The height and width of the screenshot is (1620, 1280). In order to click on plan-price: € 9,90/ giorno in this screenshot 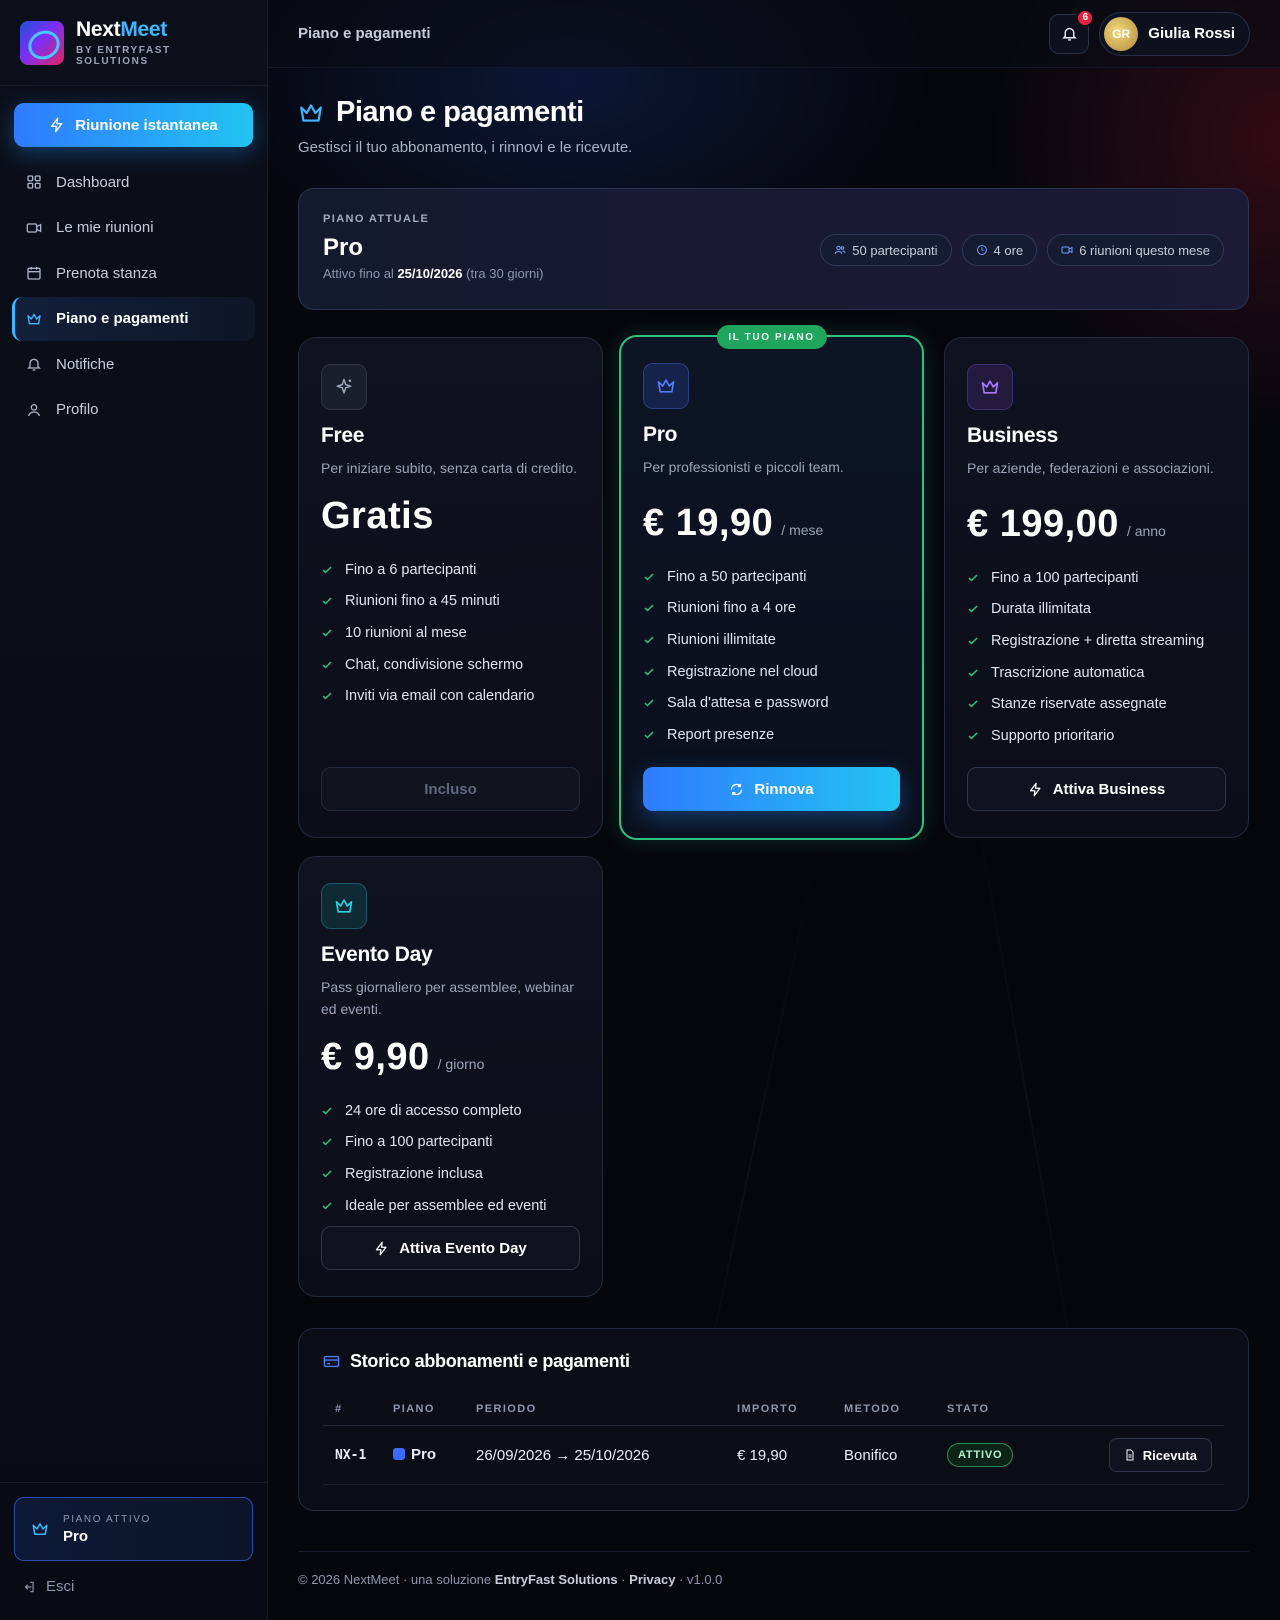, I will do `click(403, 1057)`.